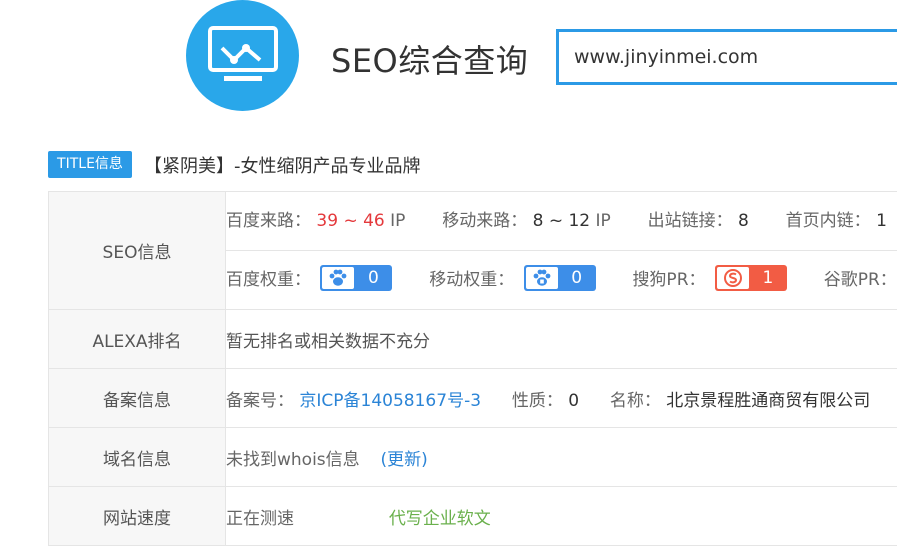  I want to click on alexa-label: ALEXA排名, so click(137, 339).